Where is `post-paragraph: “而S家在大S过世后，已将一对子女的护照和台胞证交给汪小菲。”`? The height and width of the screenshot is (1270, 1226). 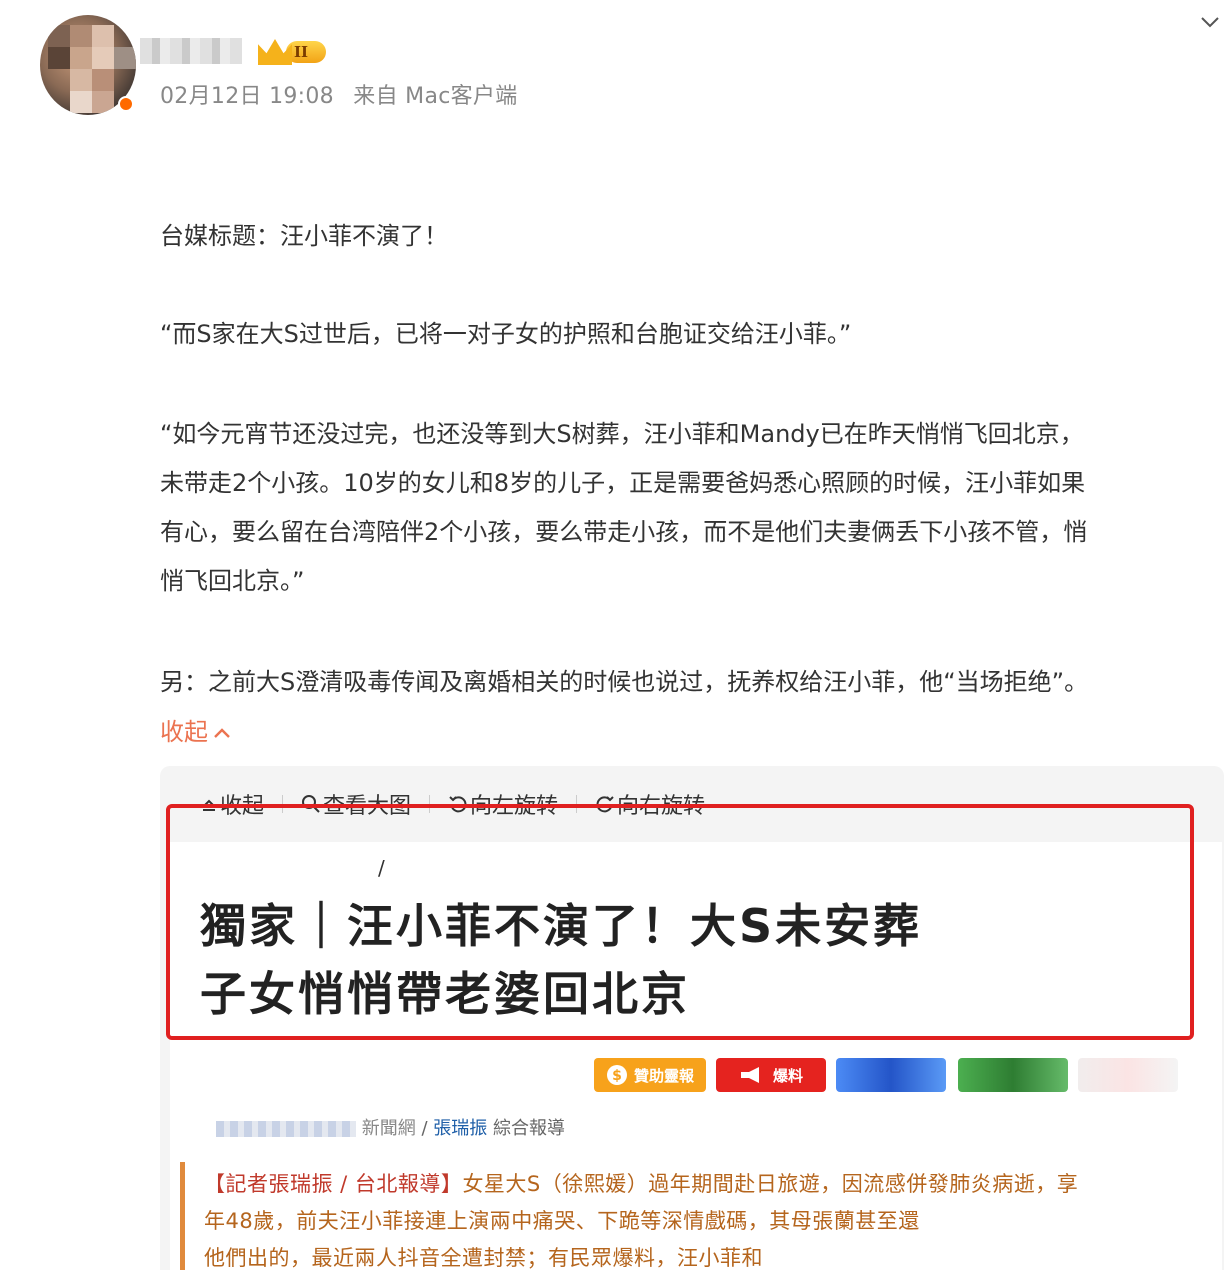
post-paragraph: “而S家在大S过世后，已将一对子女的护照和台胞证交给汪小菲。” is located at coordinates (506, 334).